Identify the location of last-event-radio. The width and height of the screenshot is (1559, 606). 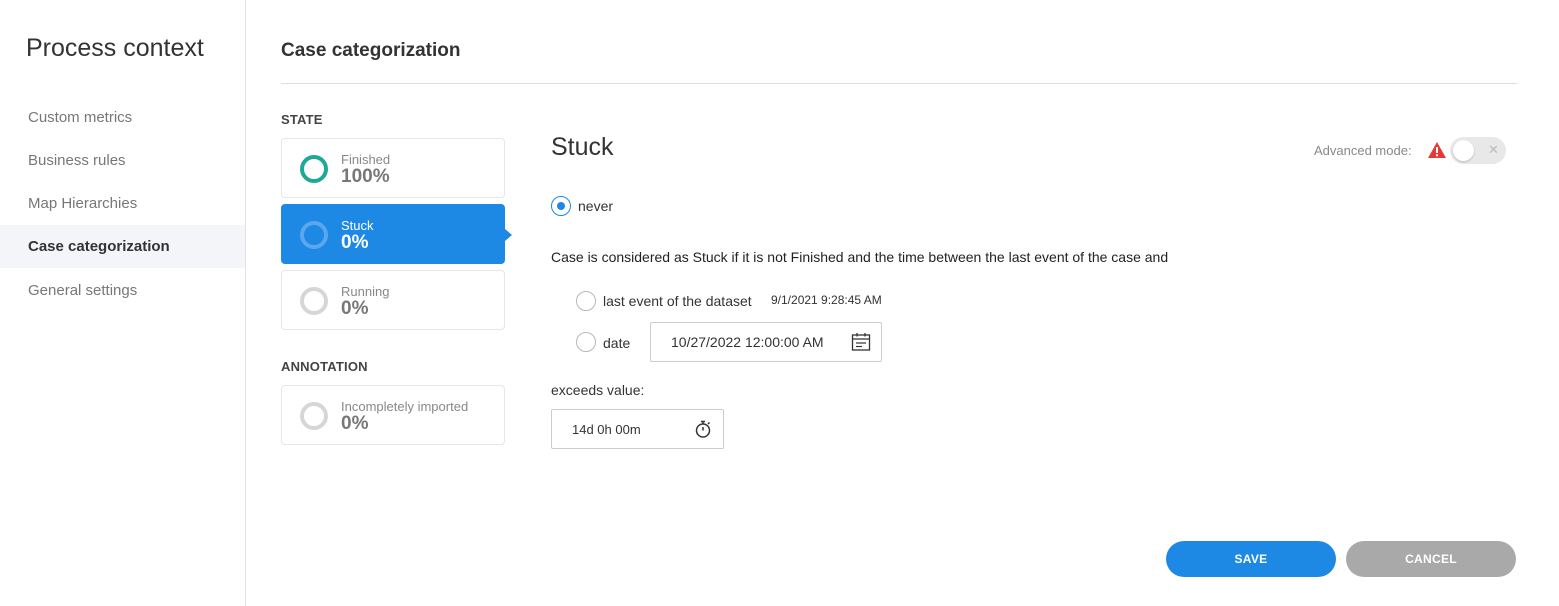
(586, 301).